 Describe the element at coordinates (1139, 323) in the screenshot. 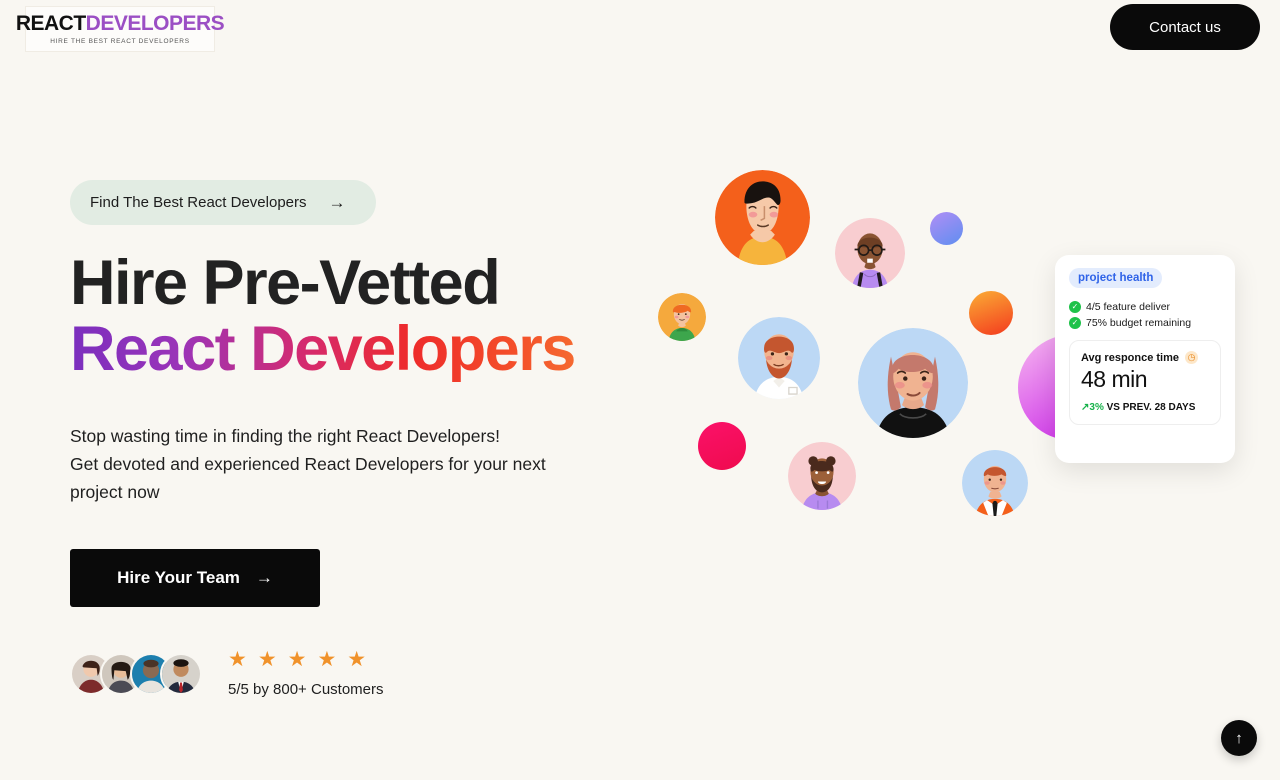

I see `list-item-label: 75% budget remaining` at that location.